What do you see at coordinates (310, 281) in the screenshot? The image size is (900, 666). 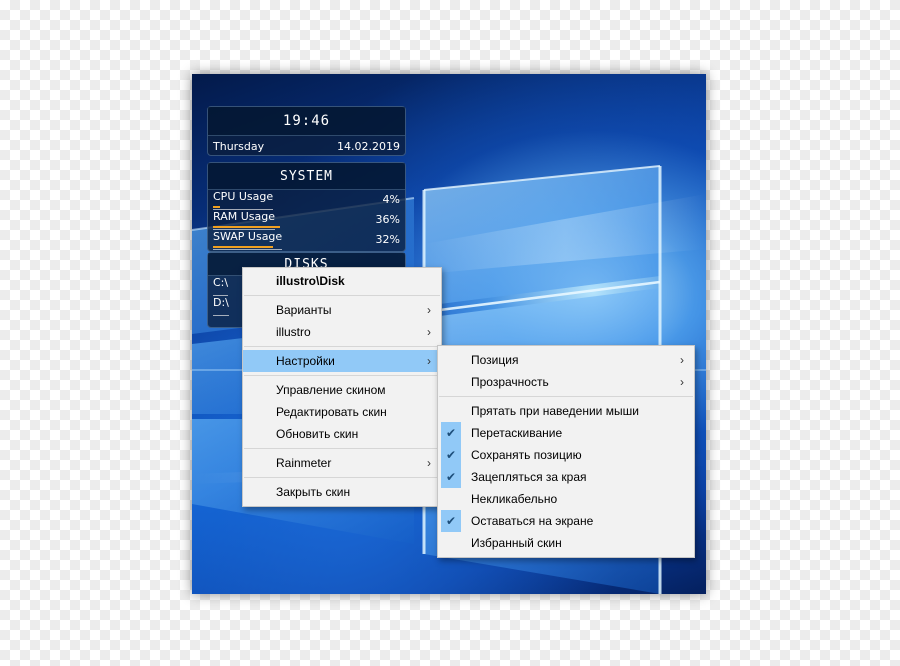 I see `menu-title: illustro\Disk` at bounding box center [310, 281].